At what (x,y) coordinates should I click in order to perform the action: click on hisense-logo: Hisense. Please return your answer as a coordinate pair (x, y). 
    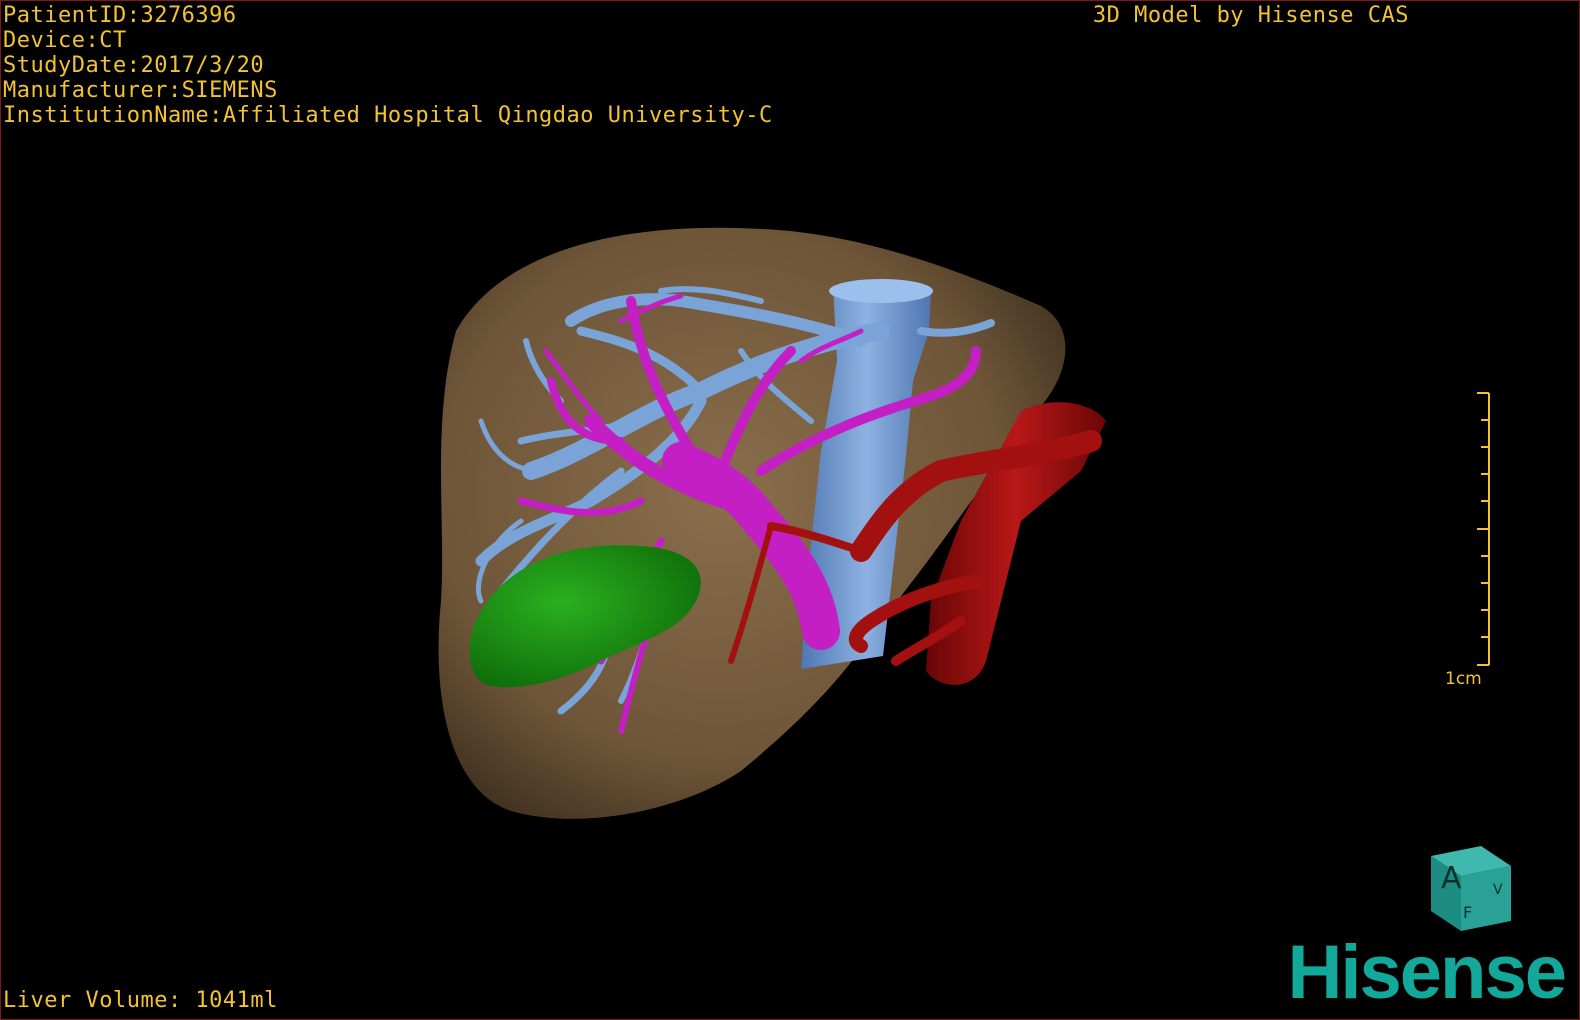
    Looking at the image, I should click on (1427, 972).